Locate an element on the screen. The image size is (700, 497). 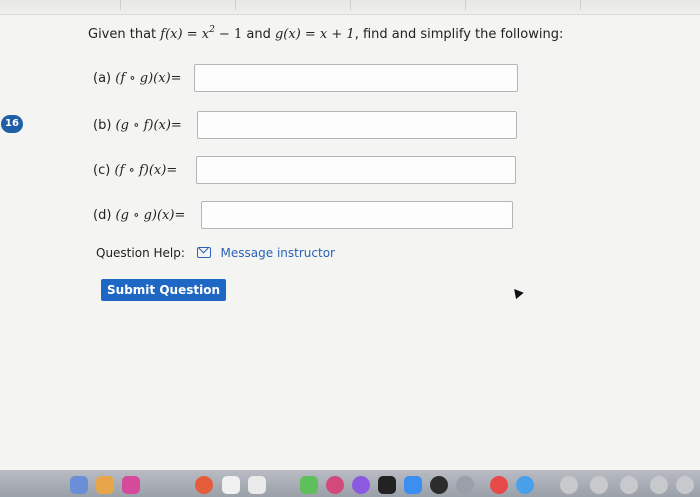
part-b-row: (b) (g ∘ f)(x)= is located at coordinates (308, 126).